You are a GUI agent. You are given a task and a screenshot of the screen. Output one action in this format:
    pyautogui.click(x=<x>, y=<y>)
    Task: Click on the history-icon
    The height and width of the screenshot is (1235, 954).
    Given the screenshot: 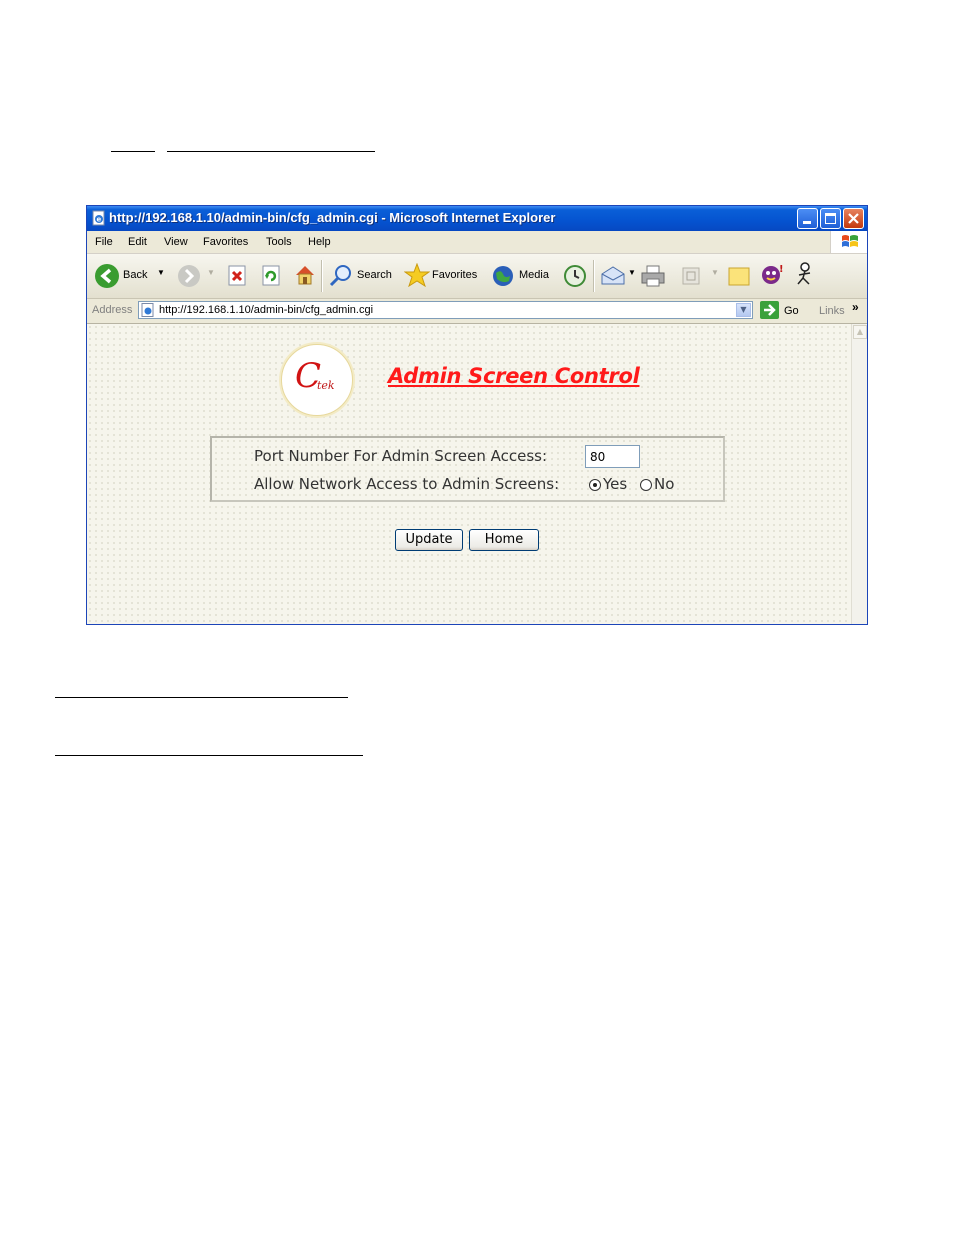 What is the action you would take?
    pyautogui.click(x=575, y=276)
    